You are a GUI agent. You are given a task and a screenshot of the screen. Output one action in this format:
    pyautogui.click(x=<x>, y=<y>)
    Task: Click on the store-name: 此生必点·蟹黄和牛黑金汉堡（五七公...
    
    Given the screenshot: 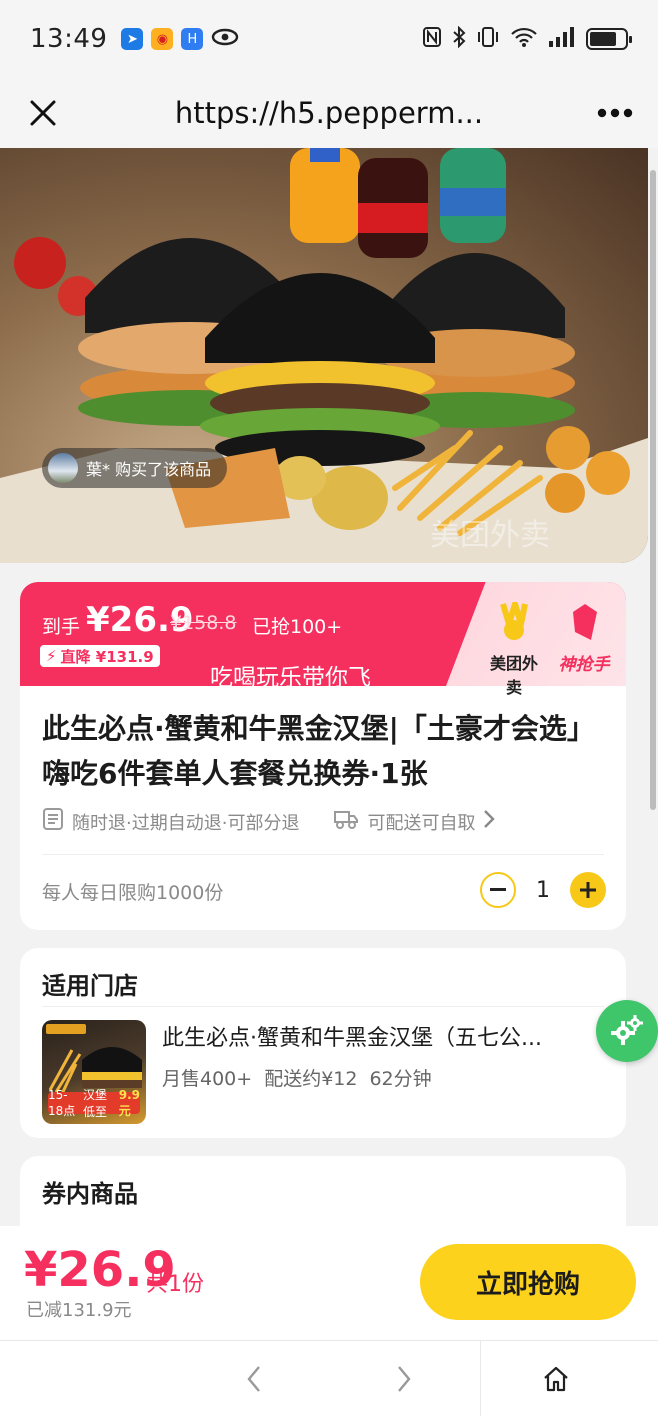 What is the action you would take?
    pyautogui.click(x=382, y=1036)
    